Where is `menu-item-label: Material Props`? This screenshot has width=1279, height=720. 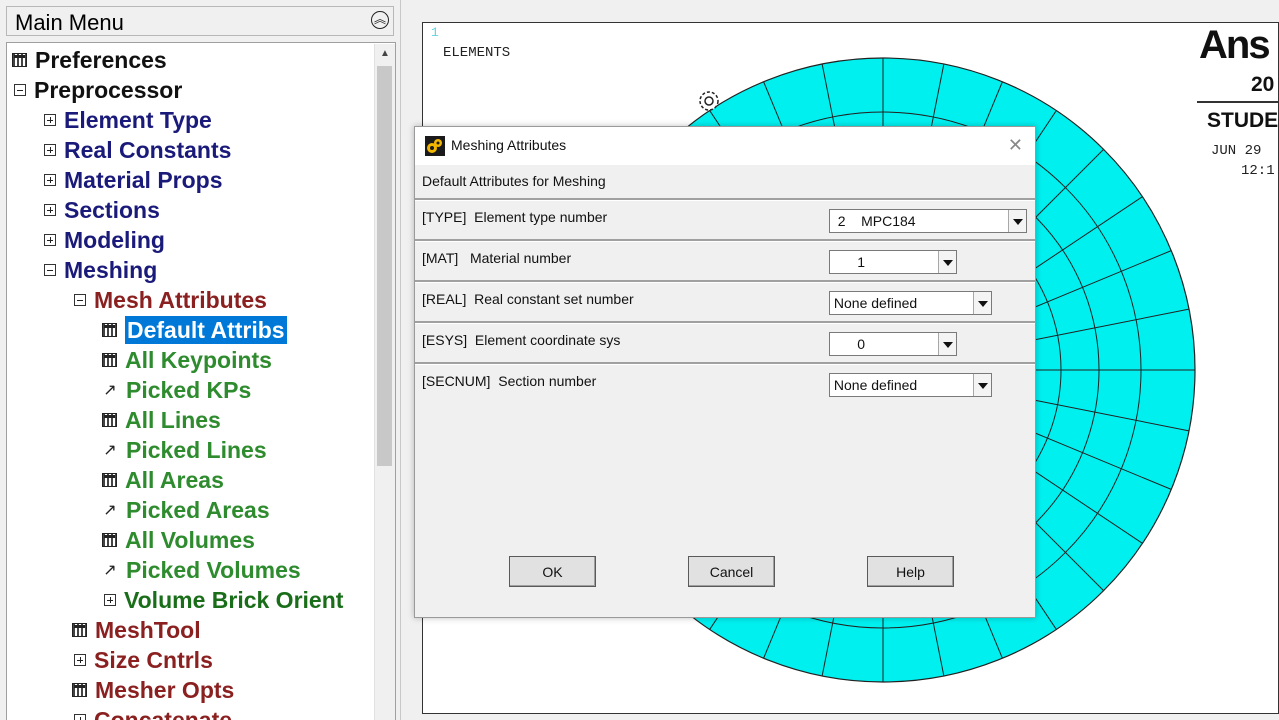 menu-item-label: Material Props is located at coordinates (143, 180).